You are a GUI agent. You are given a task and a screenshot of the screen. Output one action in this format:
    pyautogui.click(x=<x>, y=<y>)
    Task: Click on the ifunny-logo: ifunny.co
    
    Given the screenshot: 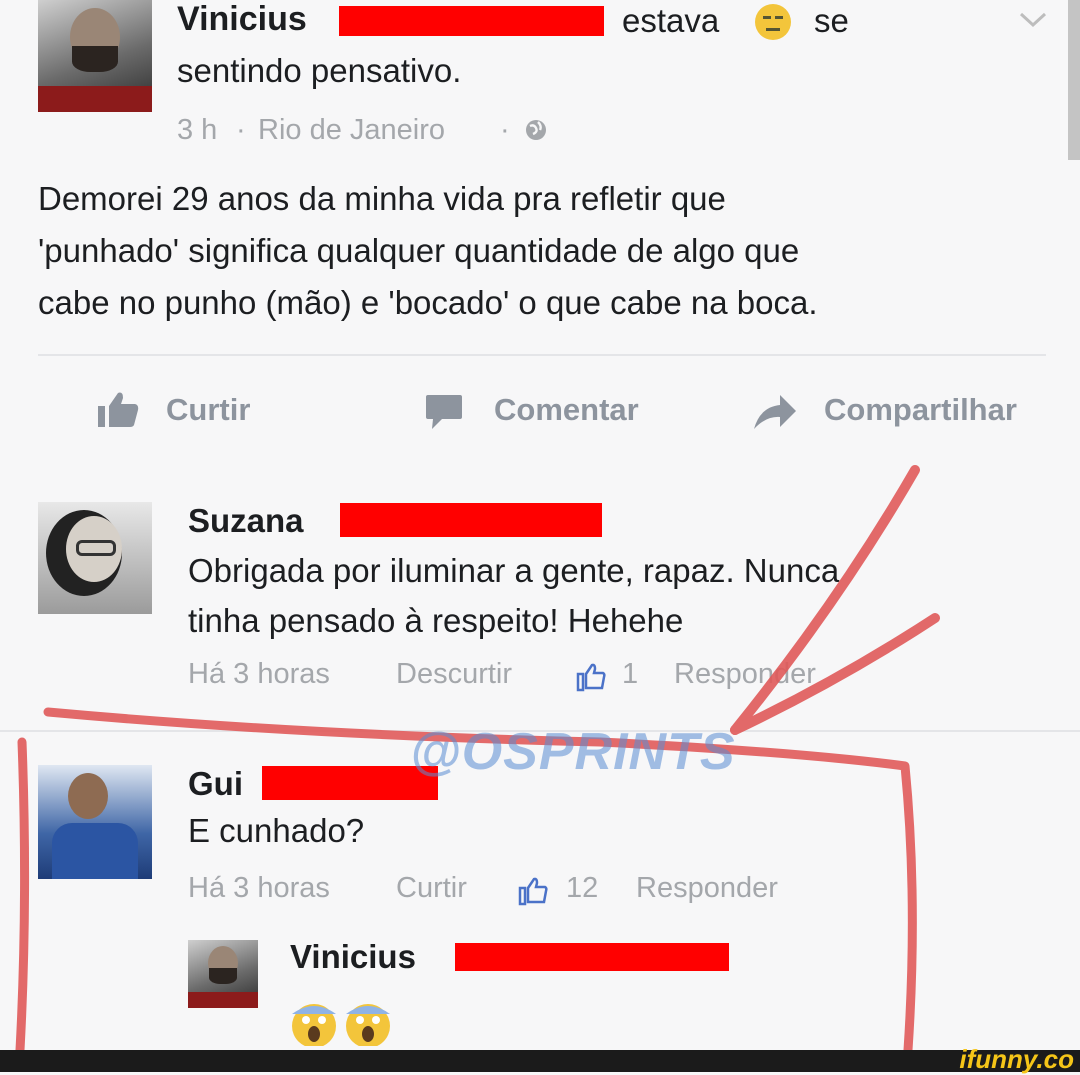 What is the action you would take?
    pyautogui.click(x=1016, y=1059)
    